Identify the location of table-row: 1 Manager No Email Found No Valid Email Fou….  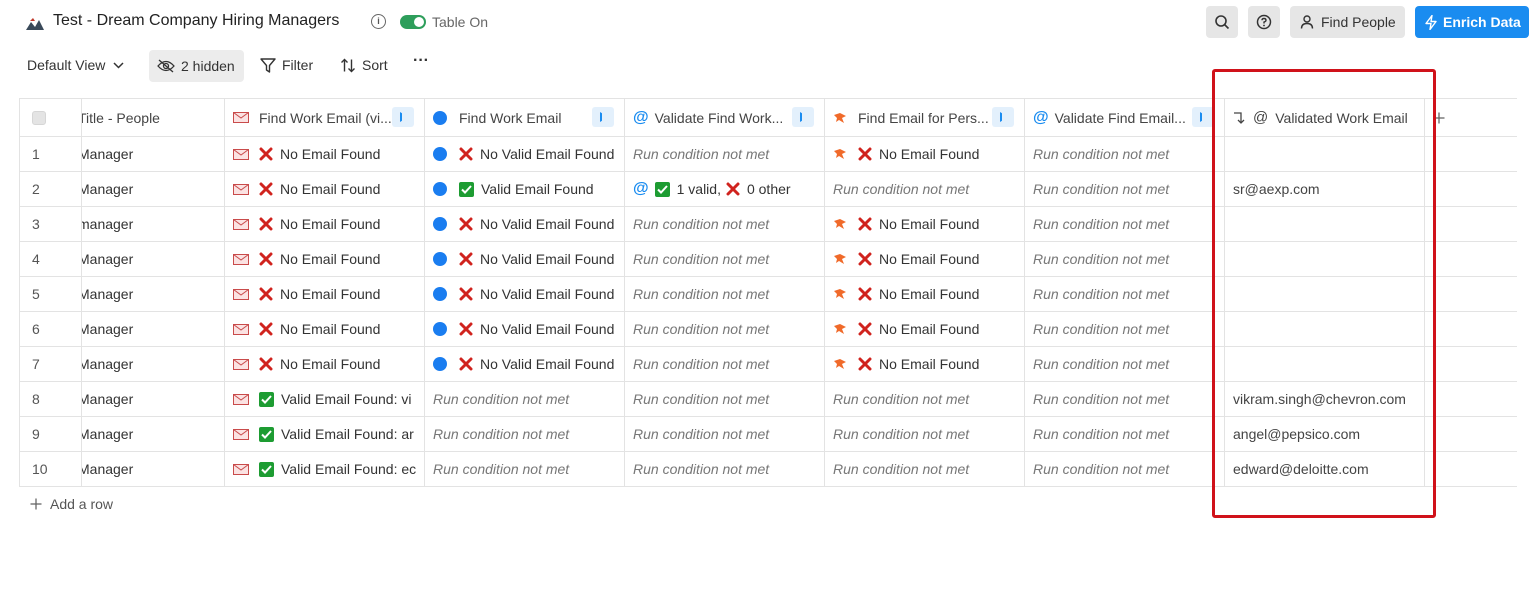
(768, 154).